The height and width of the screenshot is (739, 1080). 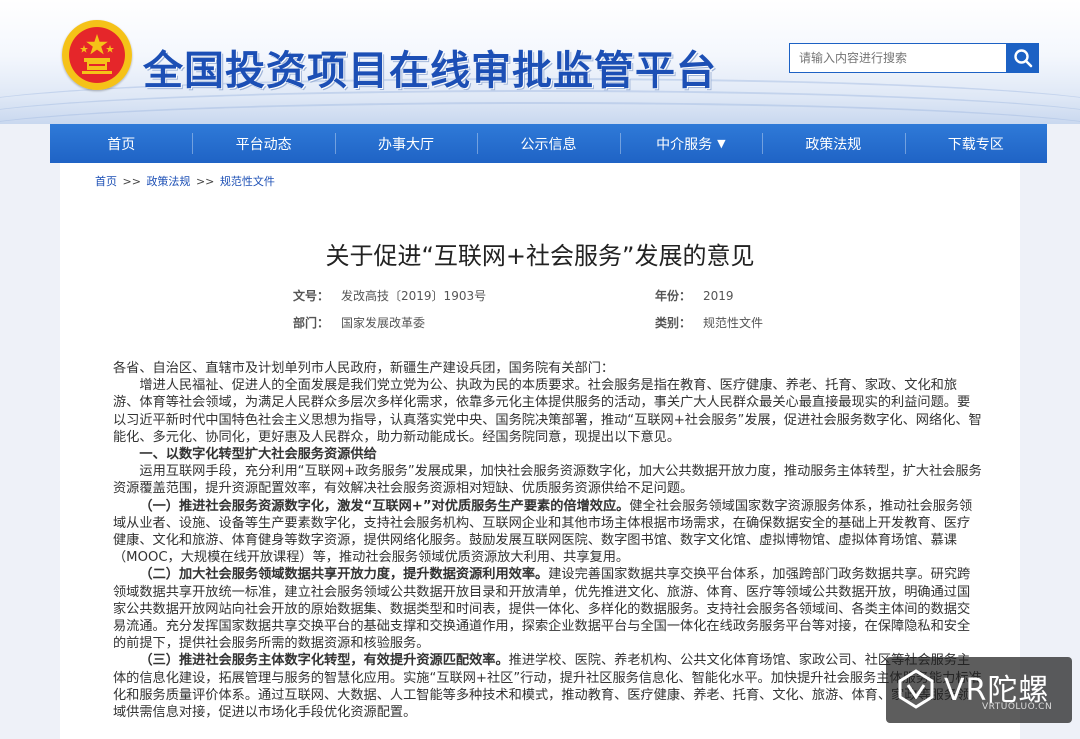 I want to click on nav-item-label: 政策法规, so click(x=833, y=144).